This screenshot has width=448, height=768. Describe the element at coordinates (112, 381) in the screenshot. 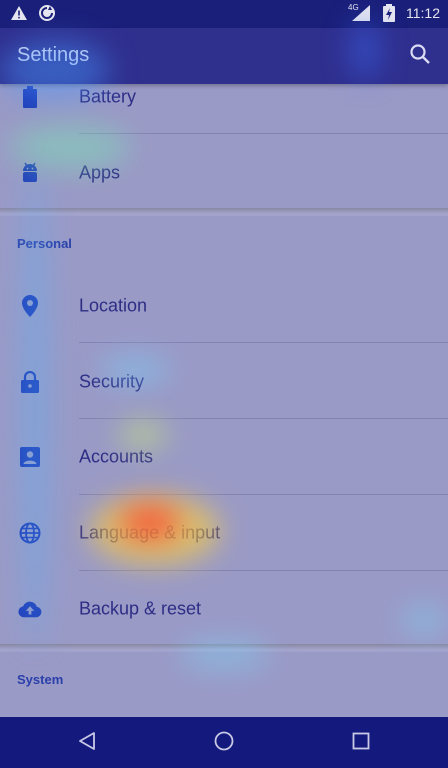

I see `setting-item-label: Security` at that location.